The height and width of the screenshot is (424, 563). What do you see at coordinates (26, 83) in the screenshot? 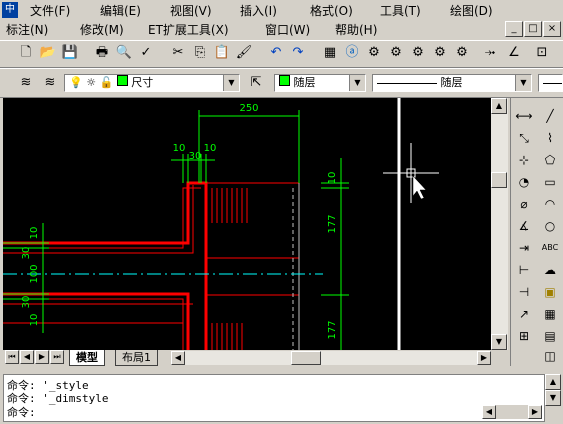
I see `layer-manager-icon: ≋` at bounding box center [26, 83].